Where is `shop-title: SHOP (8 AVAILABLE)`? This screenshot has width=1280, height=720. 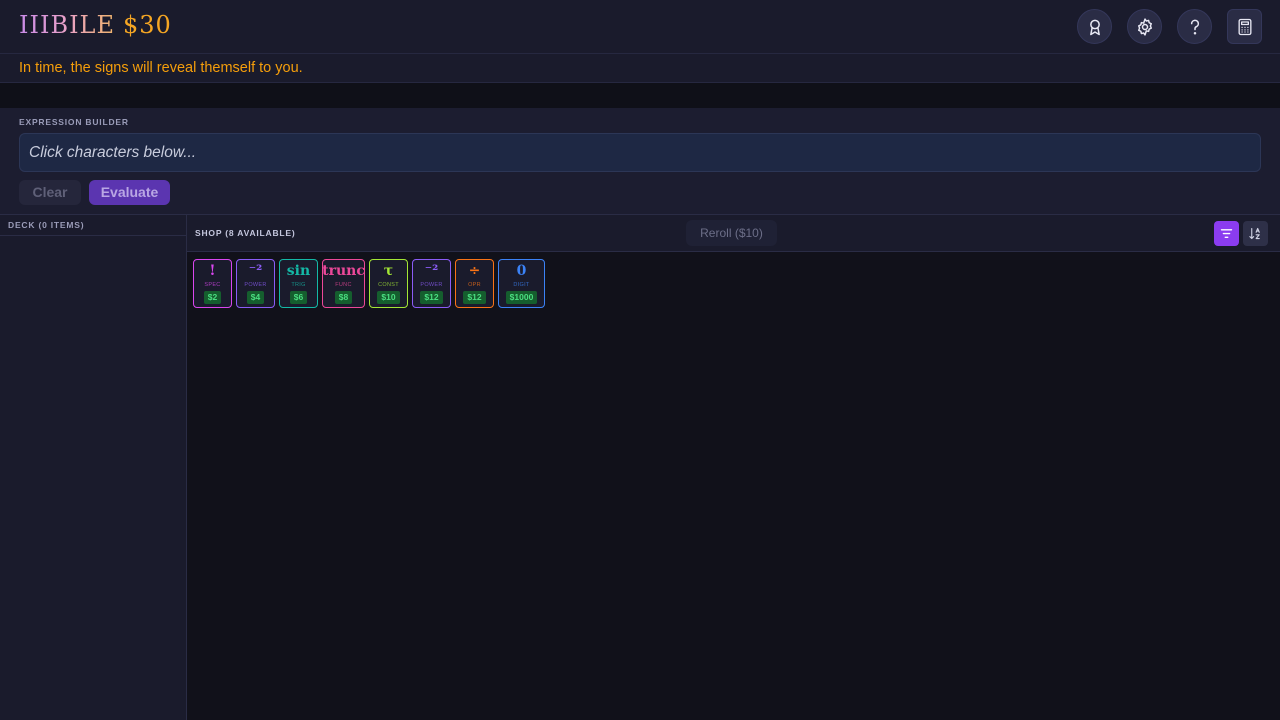 shop-title: SHOP (8 AVAILABLE) is located at coordinates (245, 233).